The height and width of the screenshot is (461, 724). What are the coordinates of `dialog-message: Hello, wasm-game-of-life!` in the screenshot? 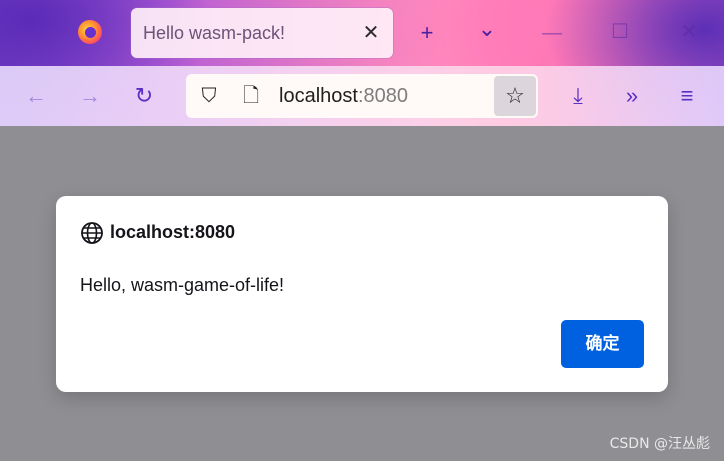 It's located at (182, 285).